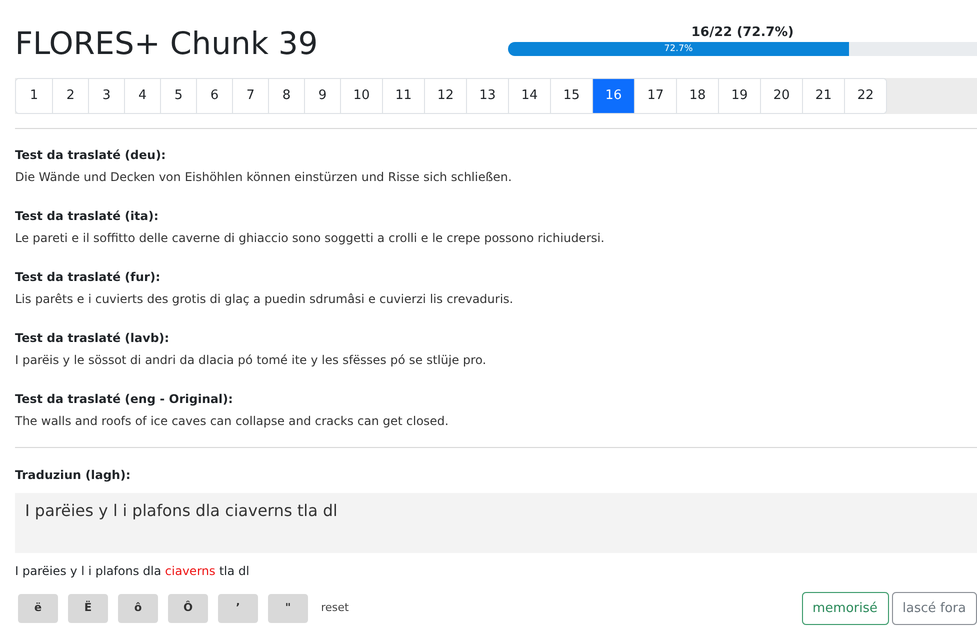 This screenshot has height=637, width=977. Describe the element at coordinates (88, 277) in the screenshot. I see `source-label: Test da traslaté (fur):` at that location.